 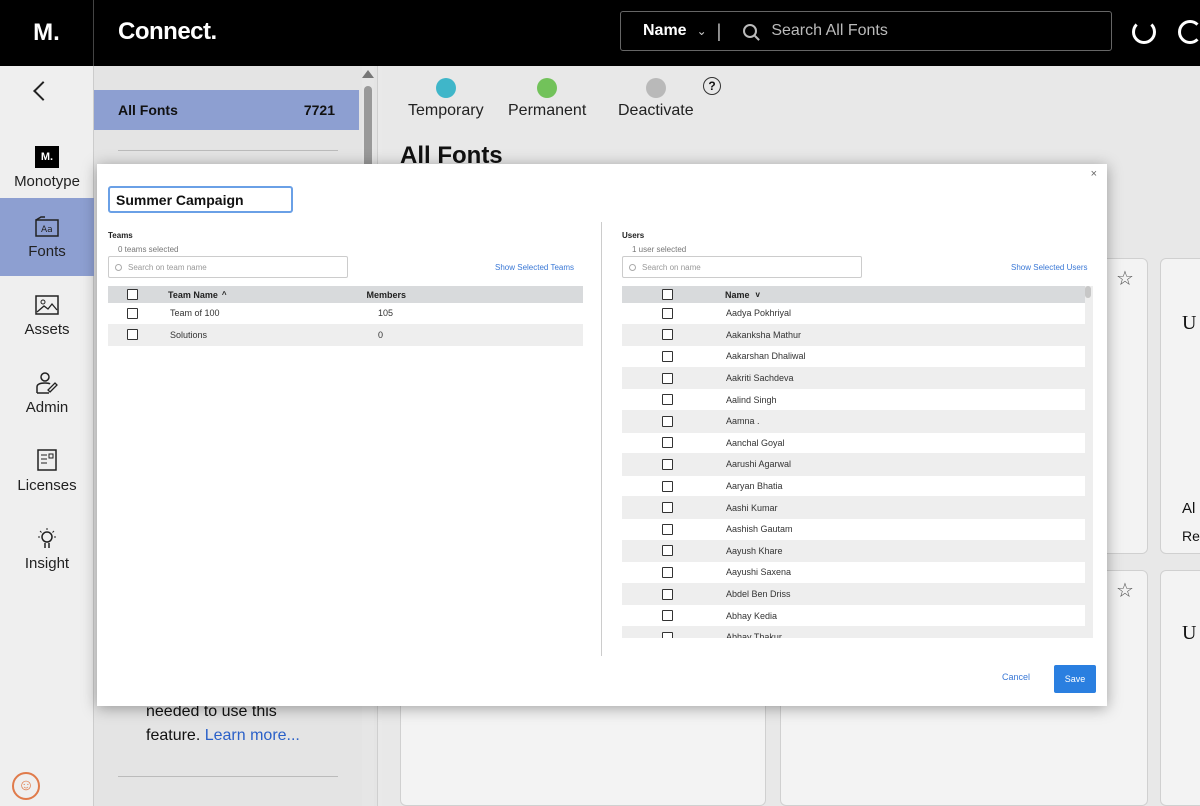 What do you see at coordinates (854, 632) in the screenshot?
I see `table-row: Abhay Thakur` at bounding box center [854, 632].